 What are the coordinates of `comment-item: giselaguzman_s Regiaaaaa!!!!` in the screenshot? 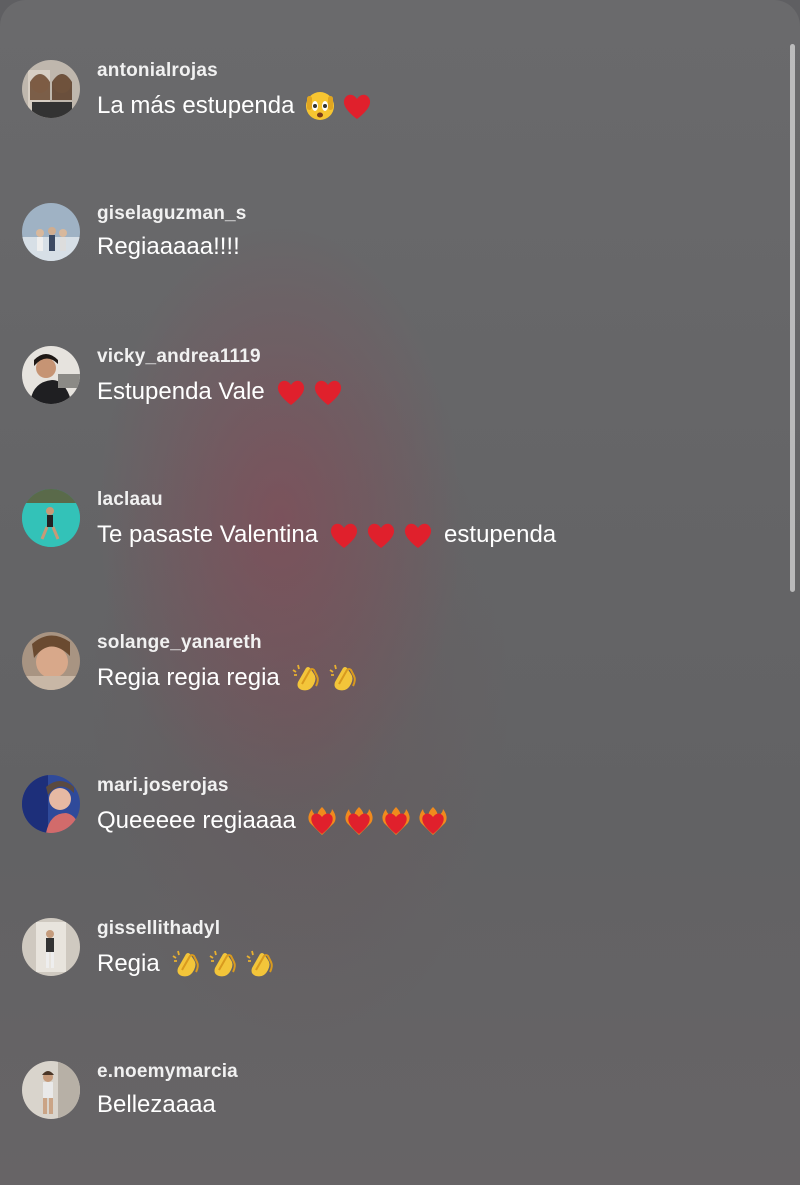 It's located at (392, 238).